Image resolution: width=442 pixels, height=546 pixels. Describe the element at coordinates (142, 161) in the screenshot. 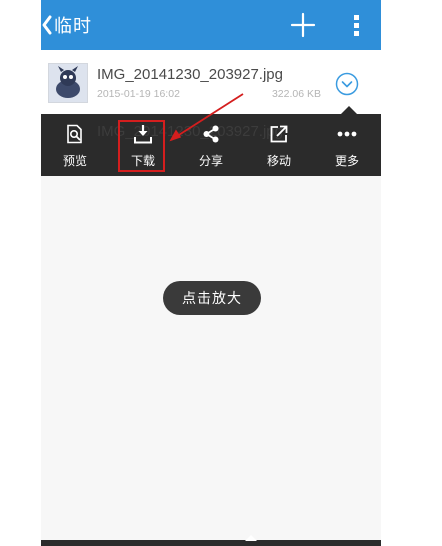

I see `download-label: 下载` at that location.